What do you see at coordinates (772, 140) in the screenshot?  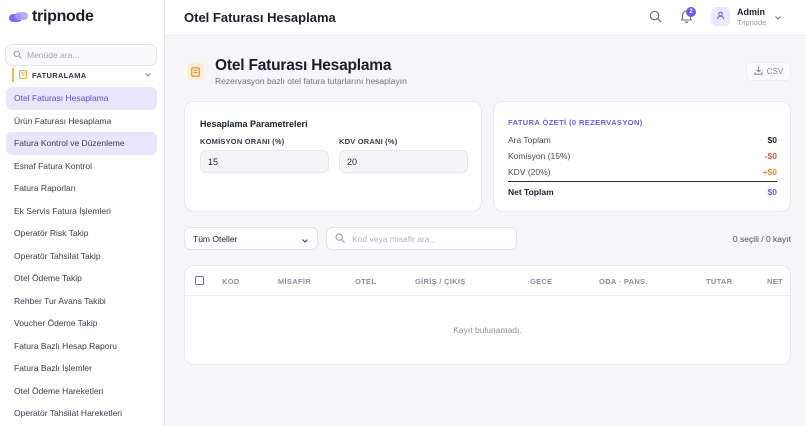 I see `subtotal-value: $0` at bounding box center [772, 140].